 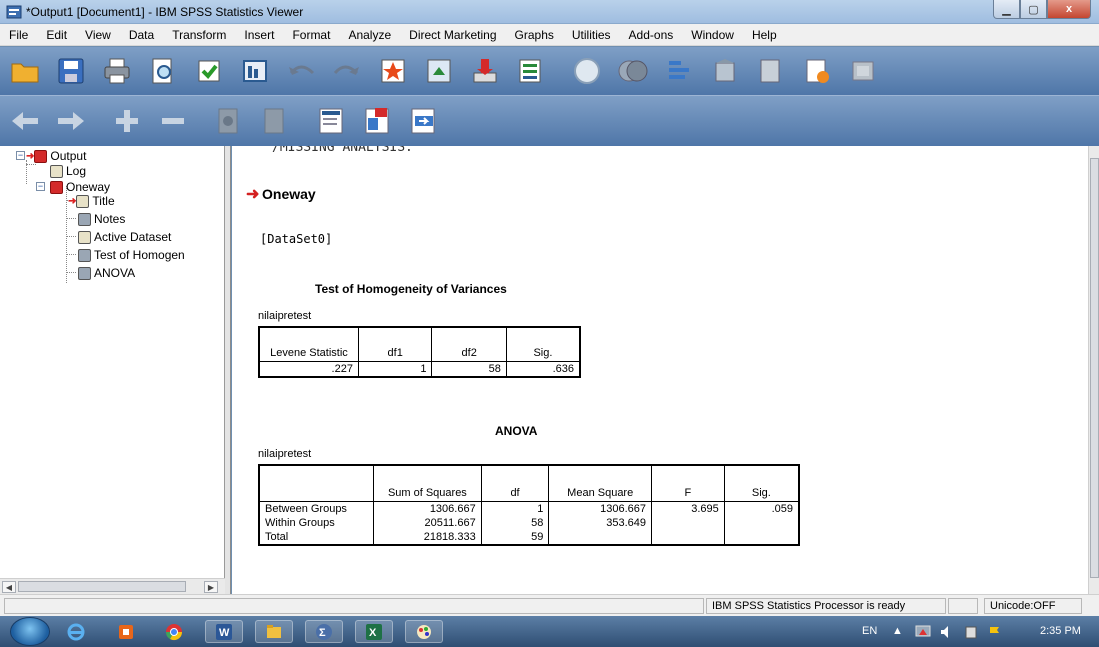 What do you see at coordinates (1033, 9) in the screenshot?
I see `maximize-button: ▢` at bounding box center [1033, 9].